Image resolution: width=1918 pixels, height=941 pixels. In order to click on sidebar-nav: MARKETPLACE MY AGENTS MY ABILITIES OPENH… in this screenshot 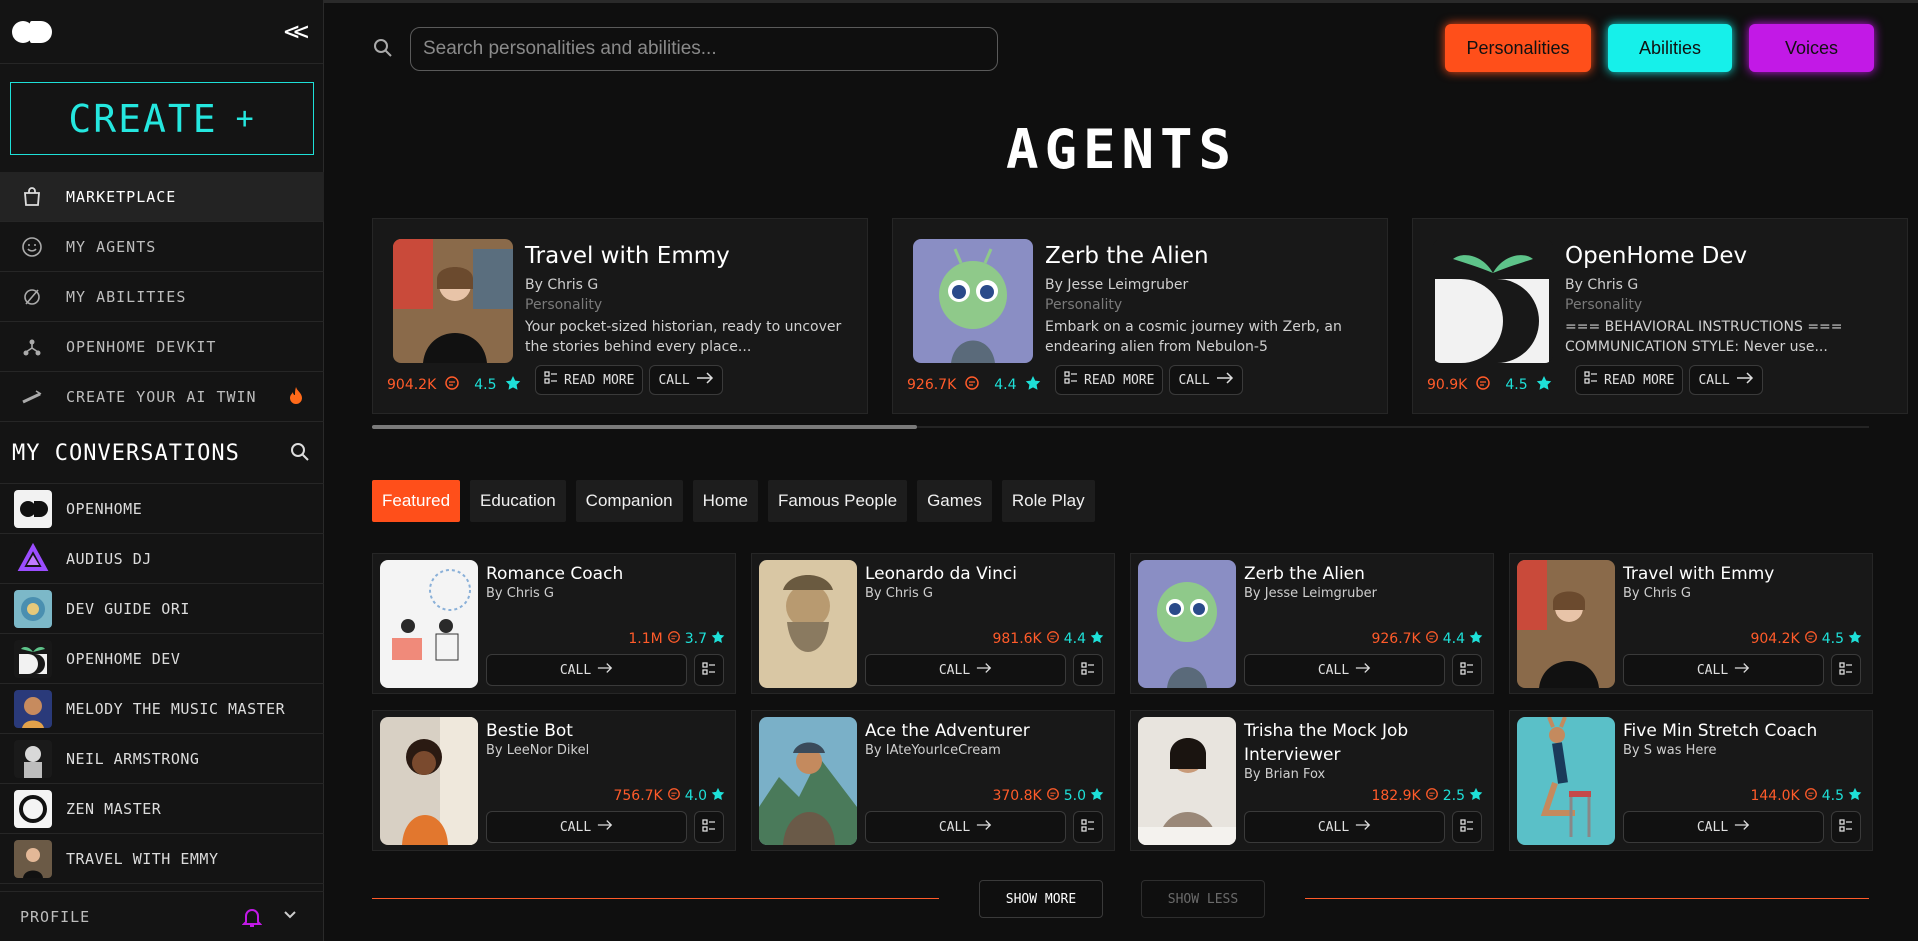, I will do `click(162, 297)`.